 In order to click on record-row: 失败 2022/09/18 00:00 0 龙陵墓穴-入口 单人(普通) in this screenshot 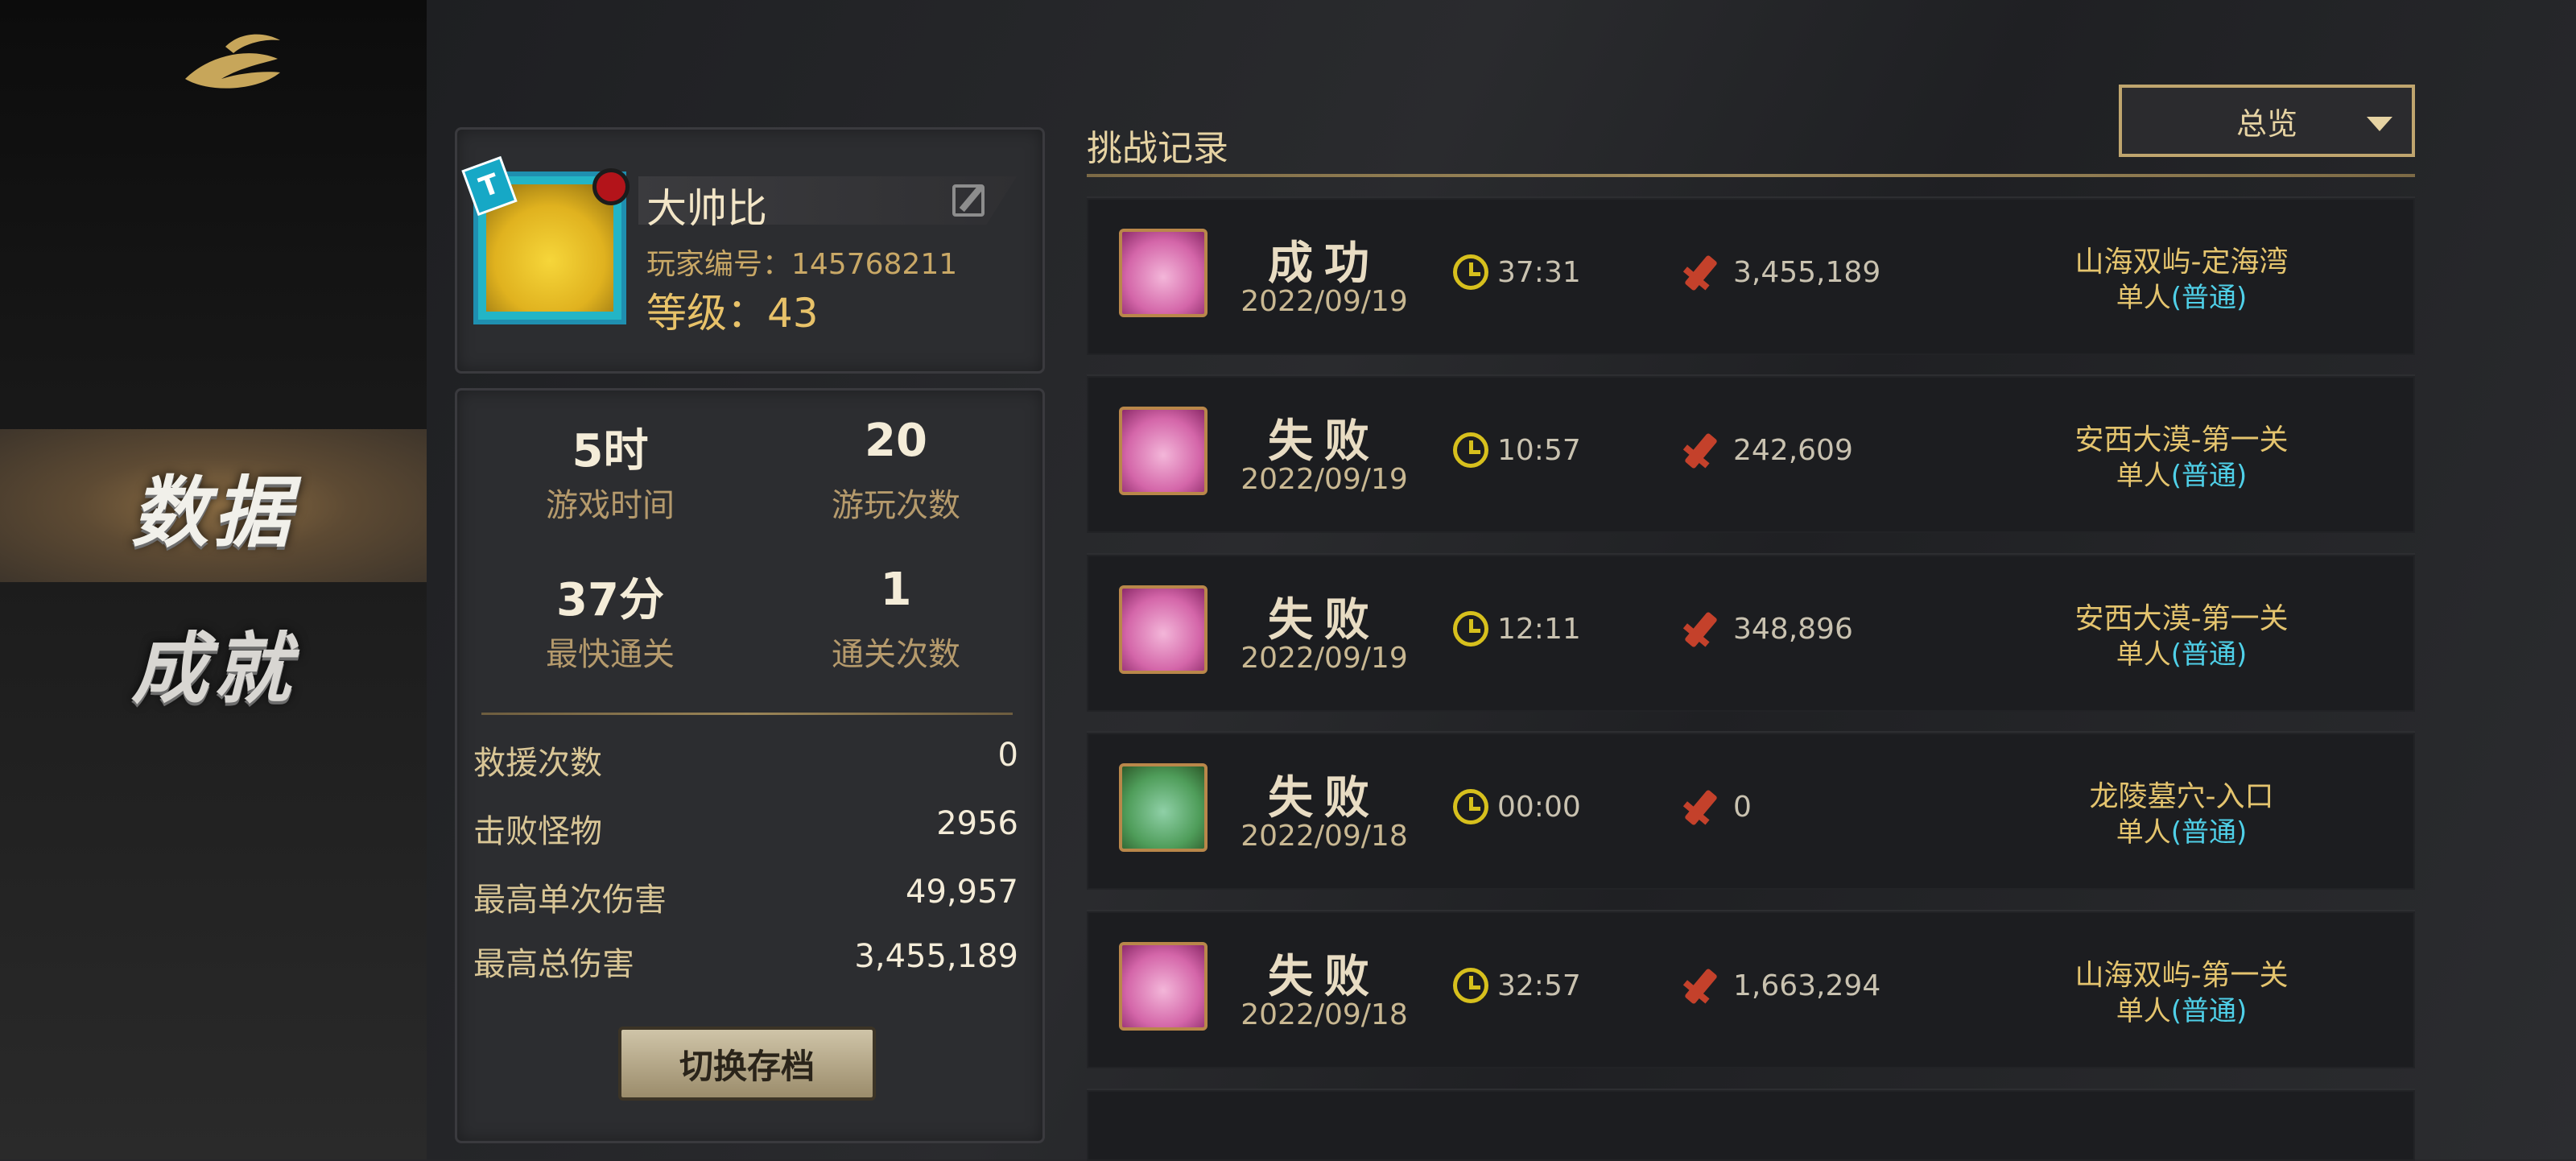, I will do `click(1751, 811)`.